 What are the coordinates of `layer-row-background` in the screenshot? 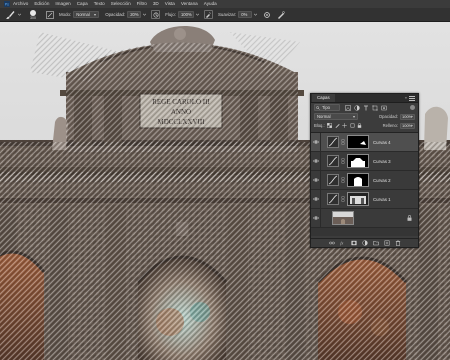 It's located at (364, 218).